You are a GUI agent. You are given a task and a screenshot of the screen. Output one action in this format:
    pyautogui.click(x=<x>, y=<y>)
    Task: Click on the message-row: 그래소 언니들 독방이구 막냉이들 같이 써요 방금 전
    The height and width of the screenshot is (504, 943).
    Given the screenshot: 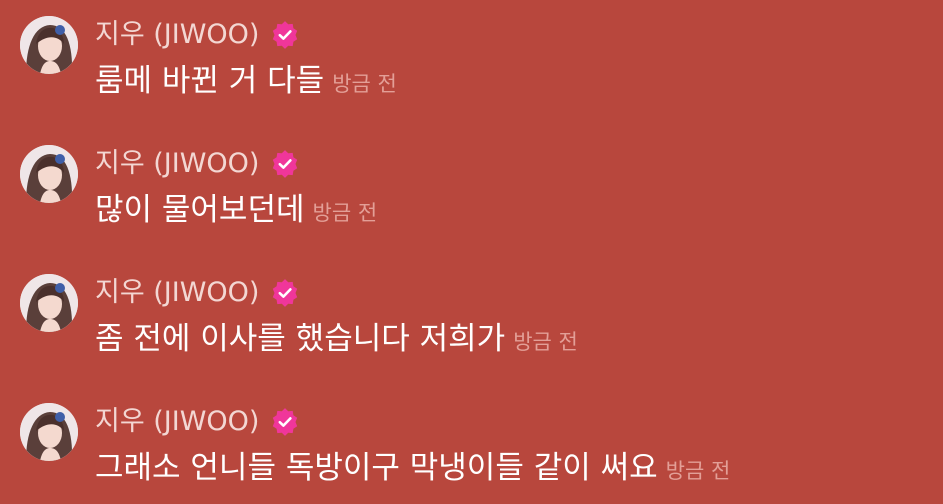 What is the action you would take?
    pyautogui.click(x=412, y=468)
    